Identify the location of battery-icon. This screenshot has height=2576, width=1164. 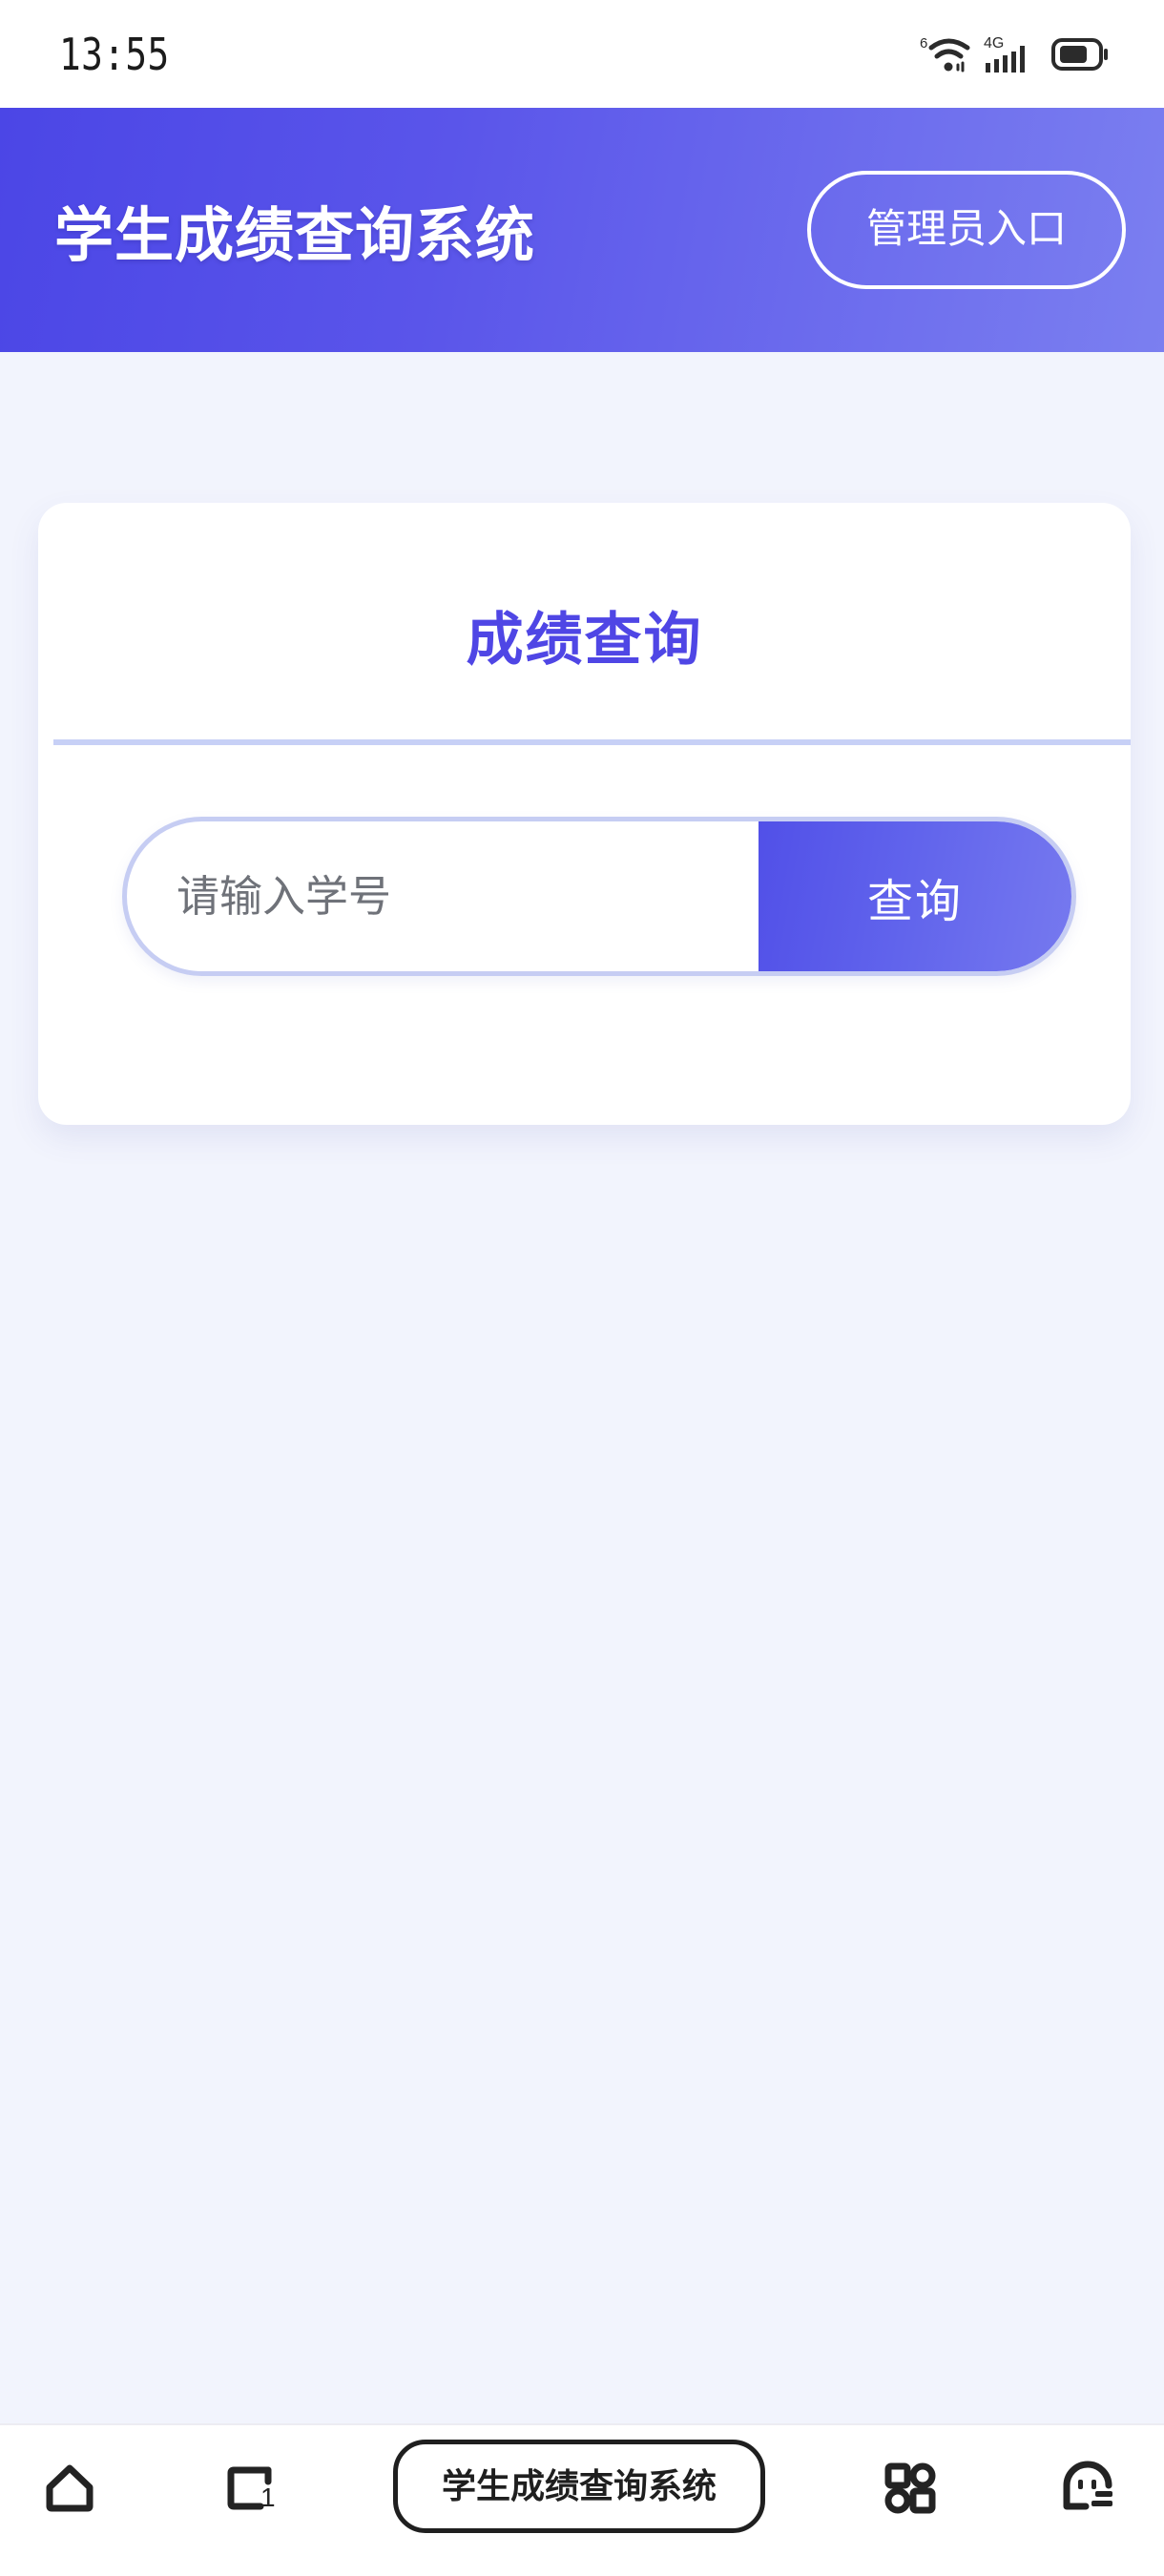
(1081, 54).